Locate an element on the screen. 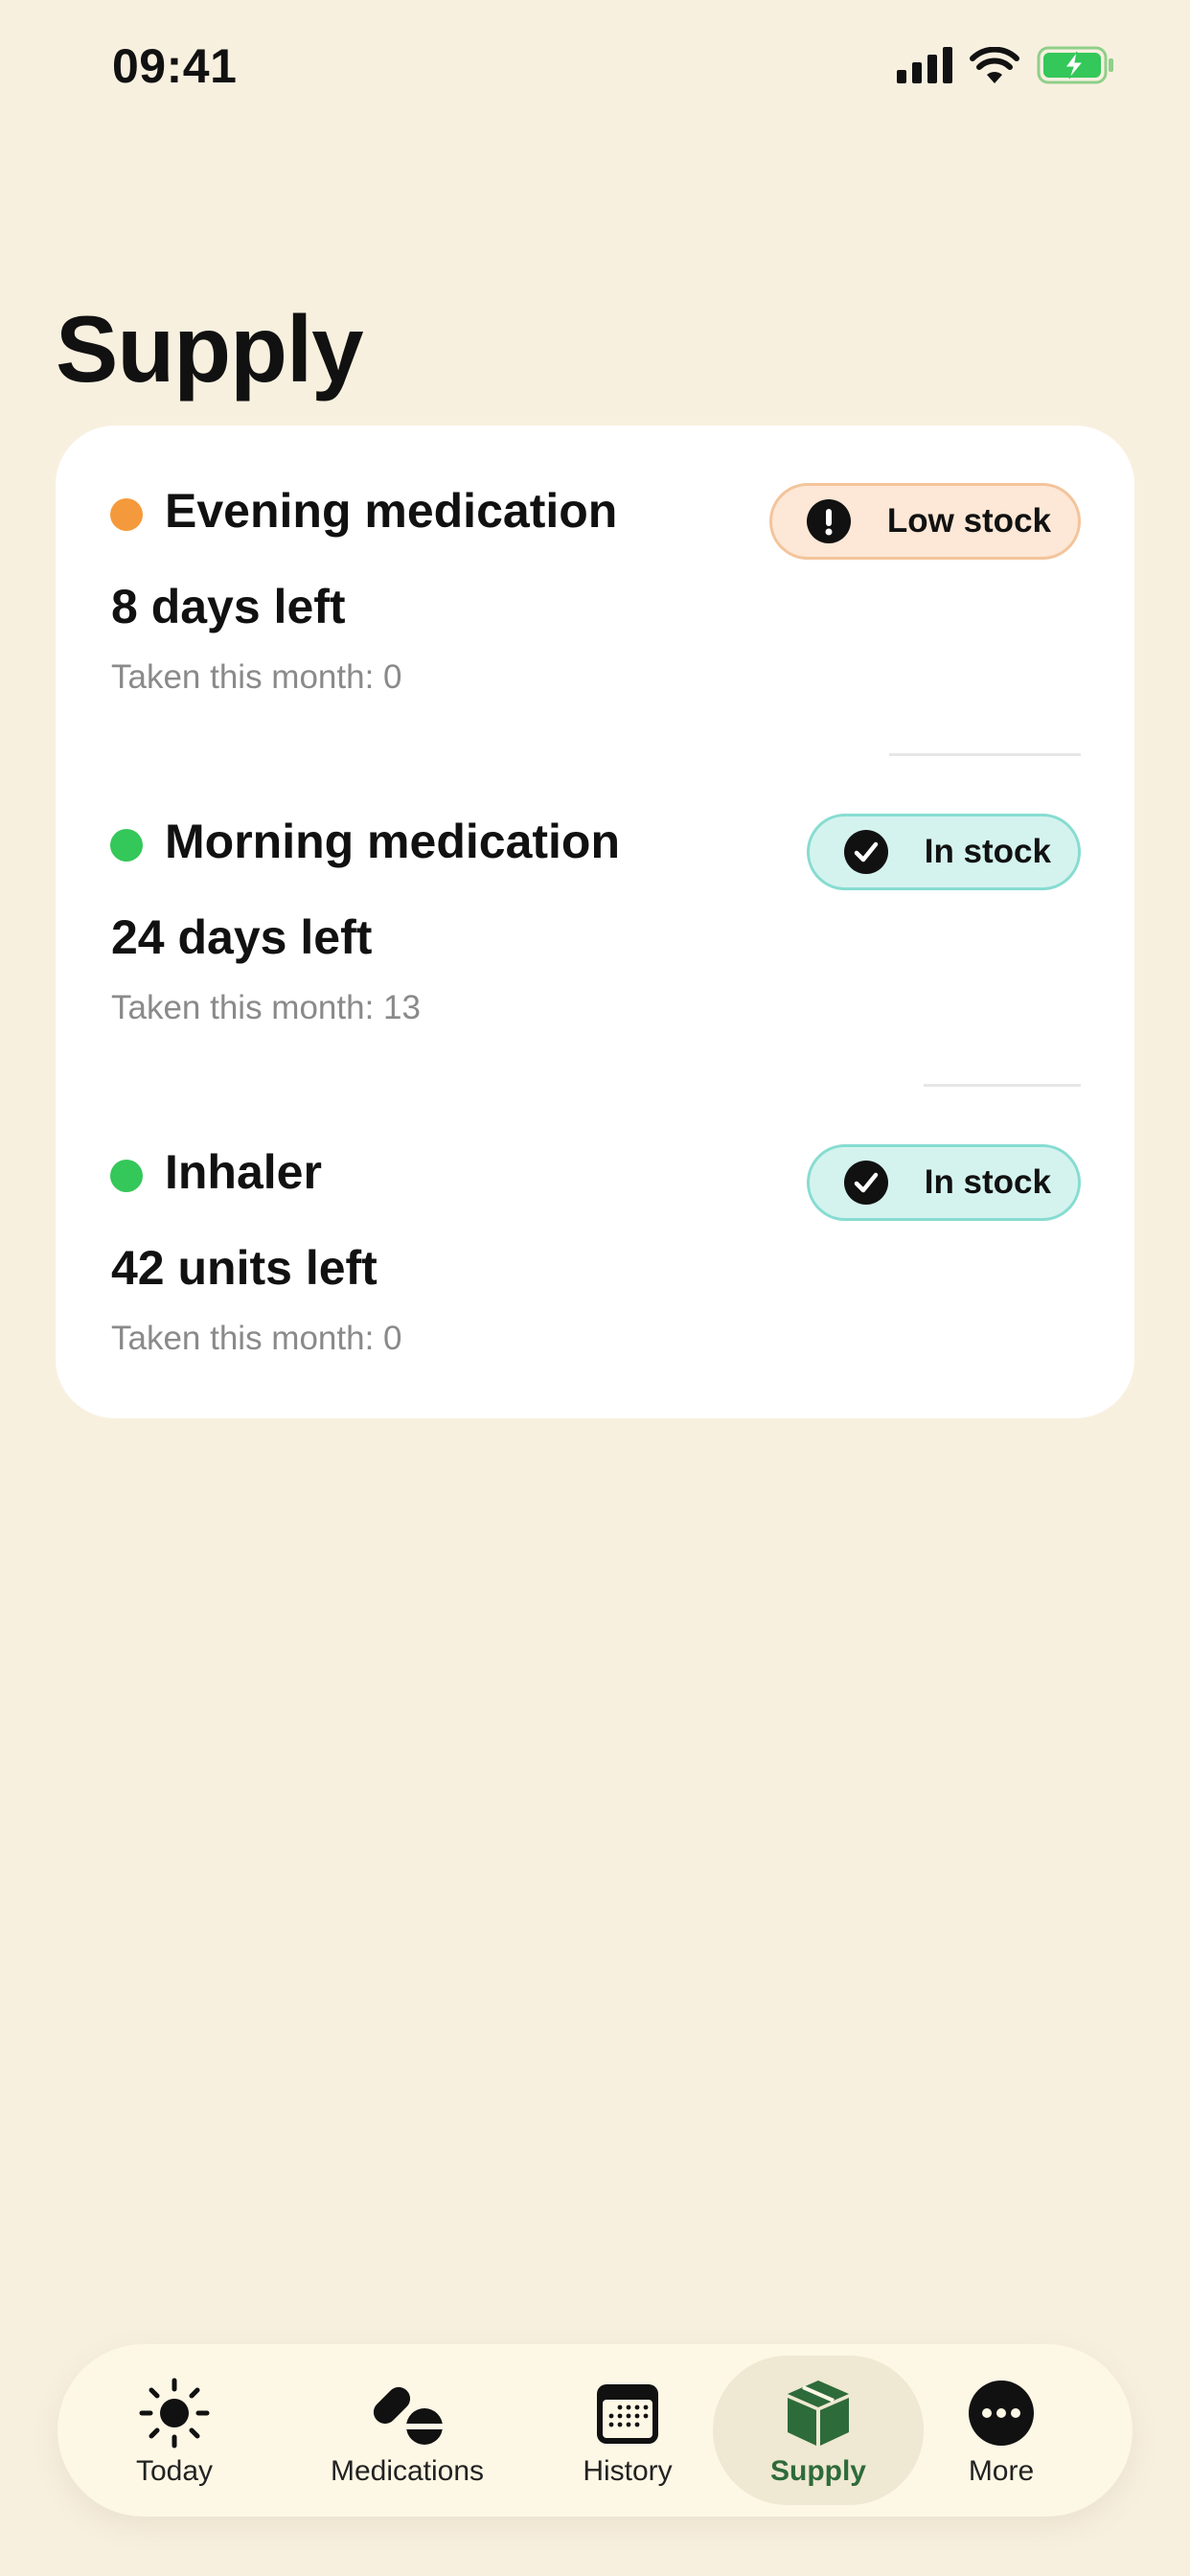 This screenshot has height=2576, width=1190. tab-bar: Today Medications History Supply More is located at coordinates (595, 2430).